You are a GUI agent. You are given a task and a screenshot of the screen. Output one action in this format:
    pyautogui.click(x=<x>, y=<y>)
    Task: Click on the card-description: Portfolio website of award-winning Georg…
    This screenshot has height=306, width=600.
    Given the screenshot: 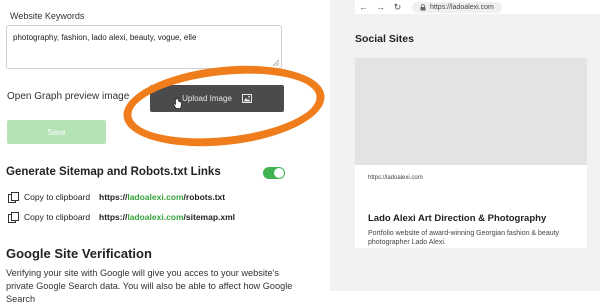 What is the action you would take?
    pyautogui.click(x=464, y=238)
    